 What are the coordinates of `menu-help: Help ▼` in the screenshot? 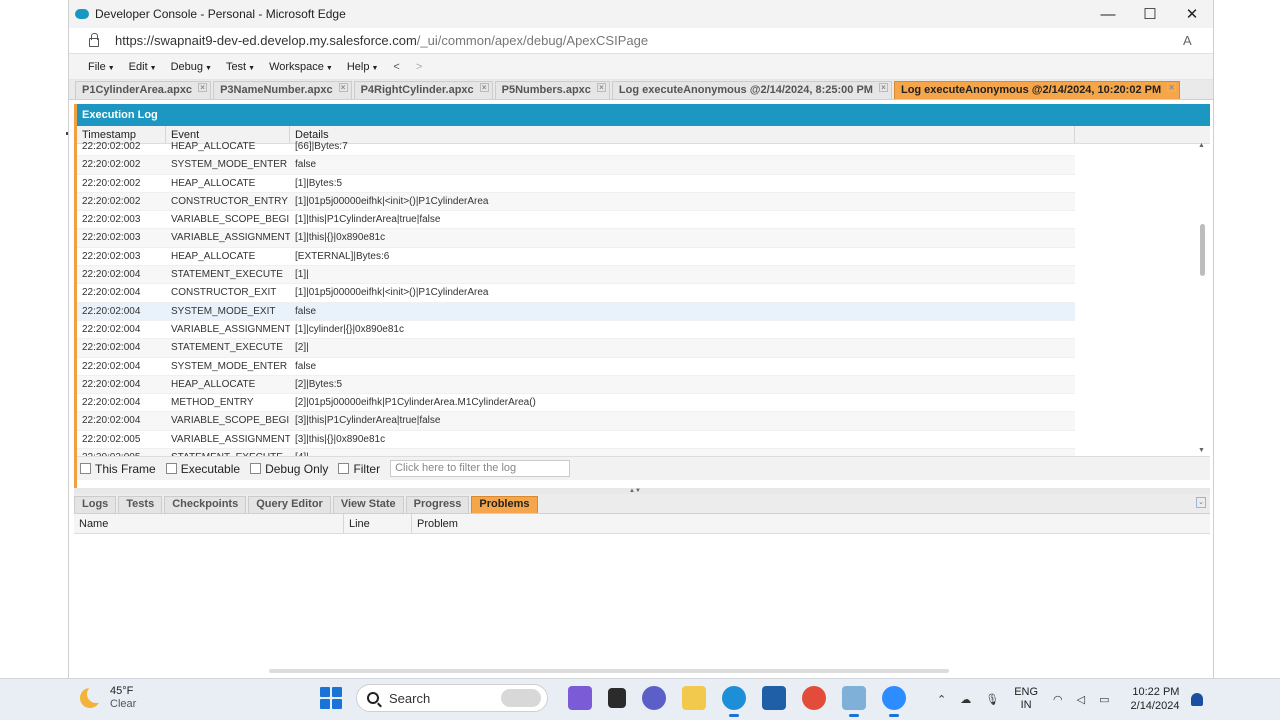 It's located at (363, 67).